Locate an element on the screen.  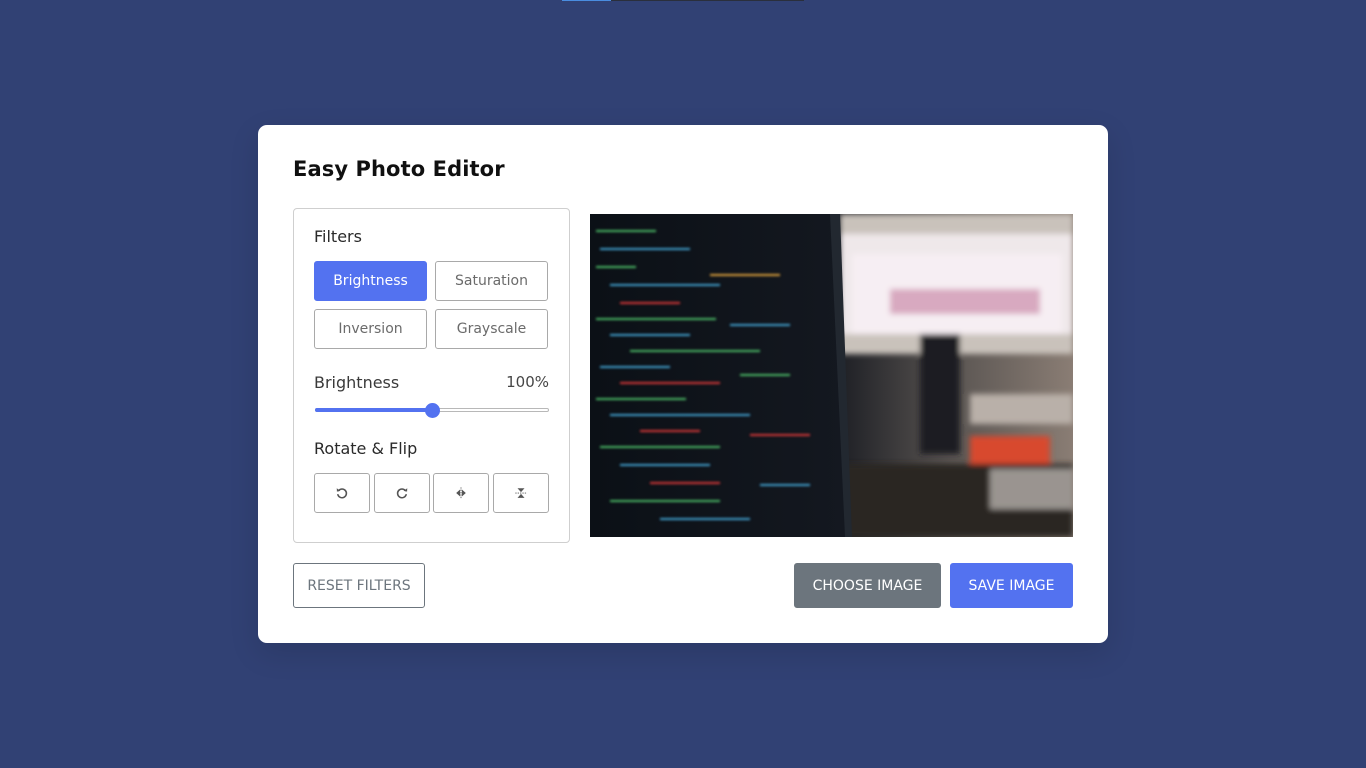
preview-photo is located at coordinates (831, 375).